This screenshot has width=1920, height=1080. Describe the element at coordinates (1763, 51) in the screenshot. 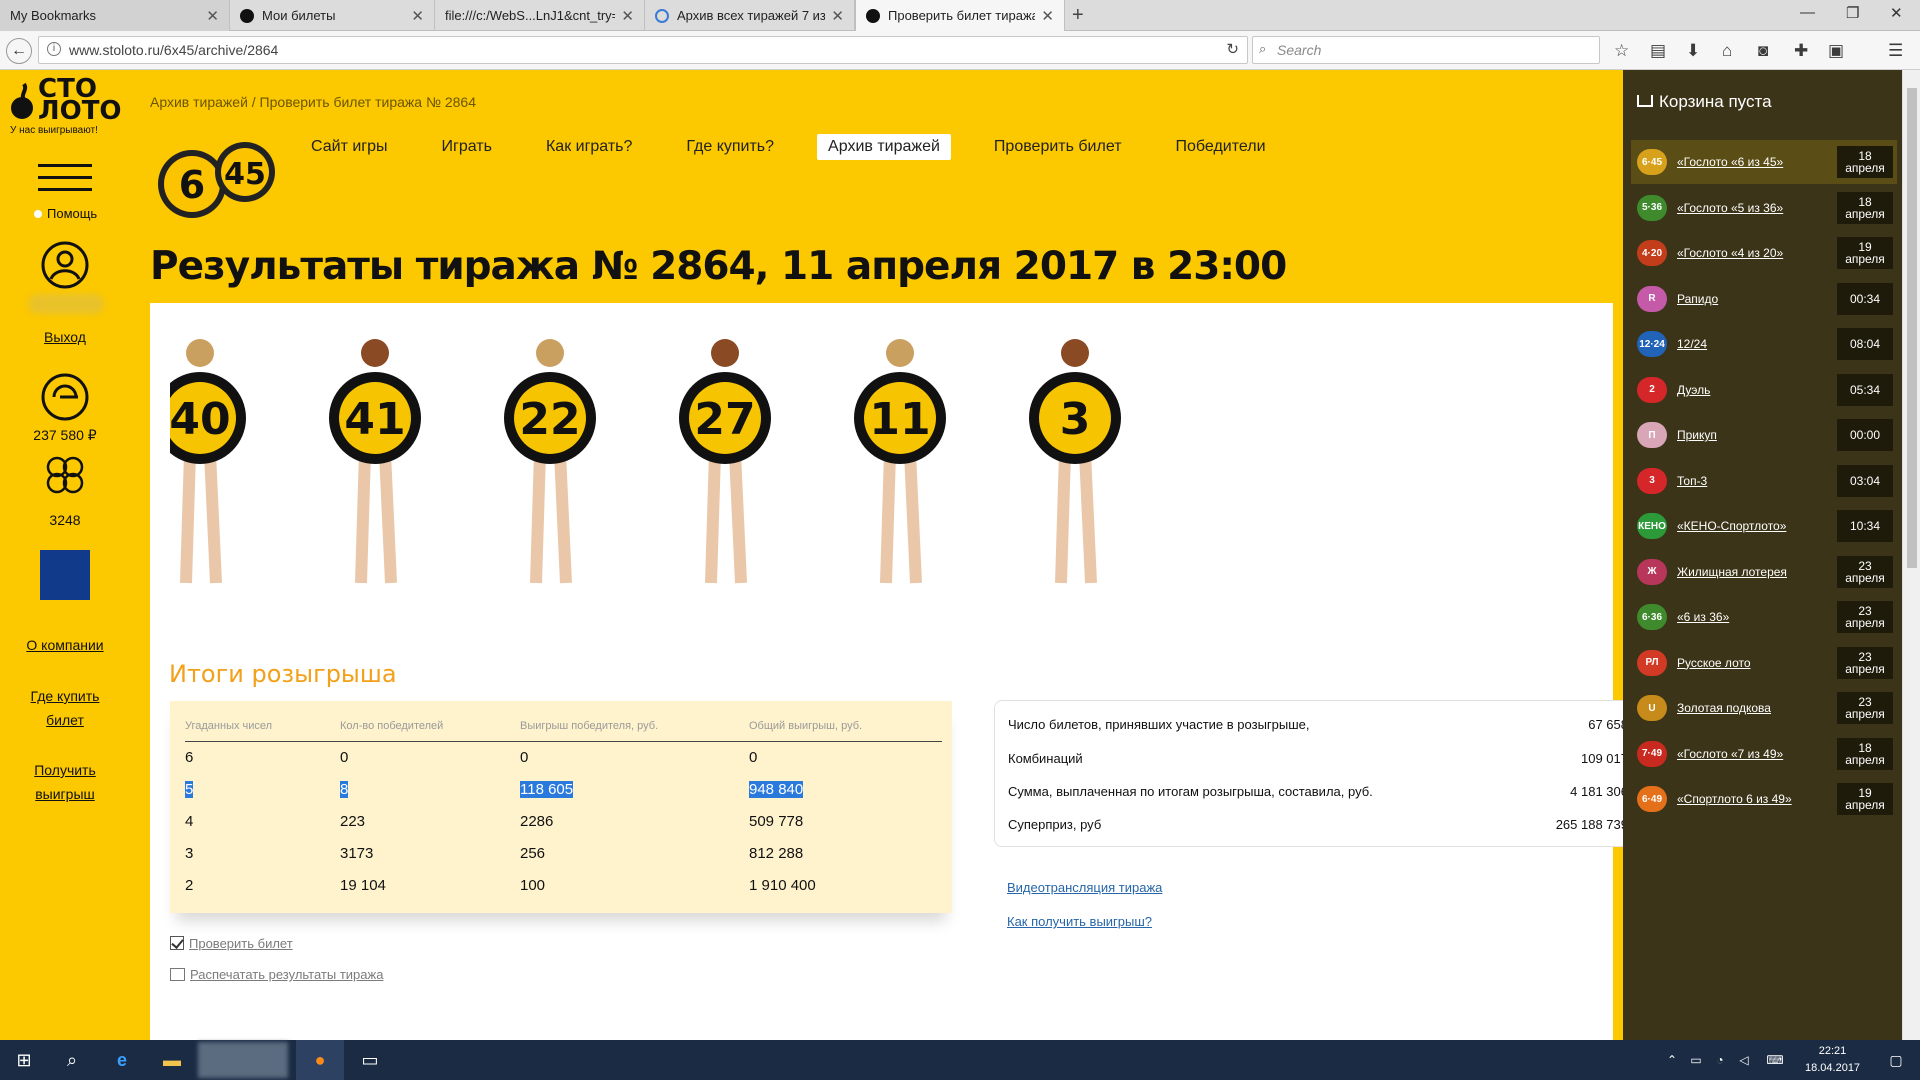

I see `pocket-icon: ◙` at that location.